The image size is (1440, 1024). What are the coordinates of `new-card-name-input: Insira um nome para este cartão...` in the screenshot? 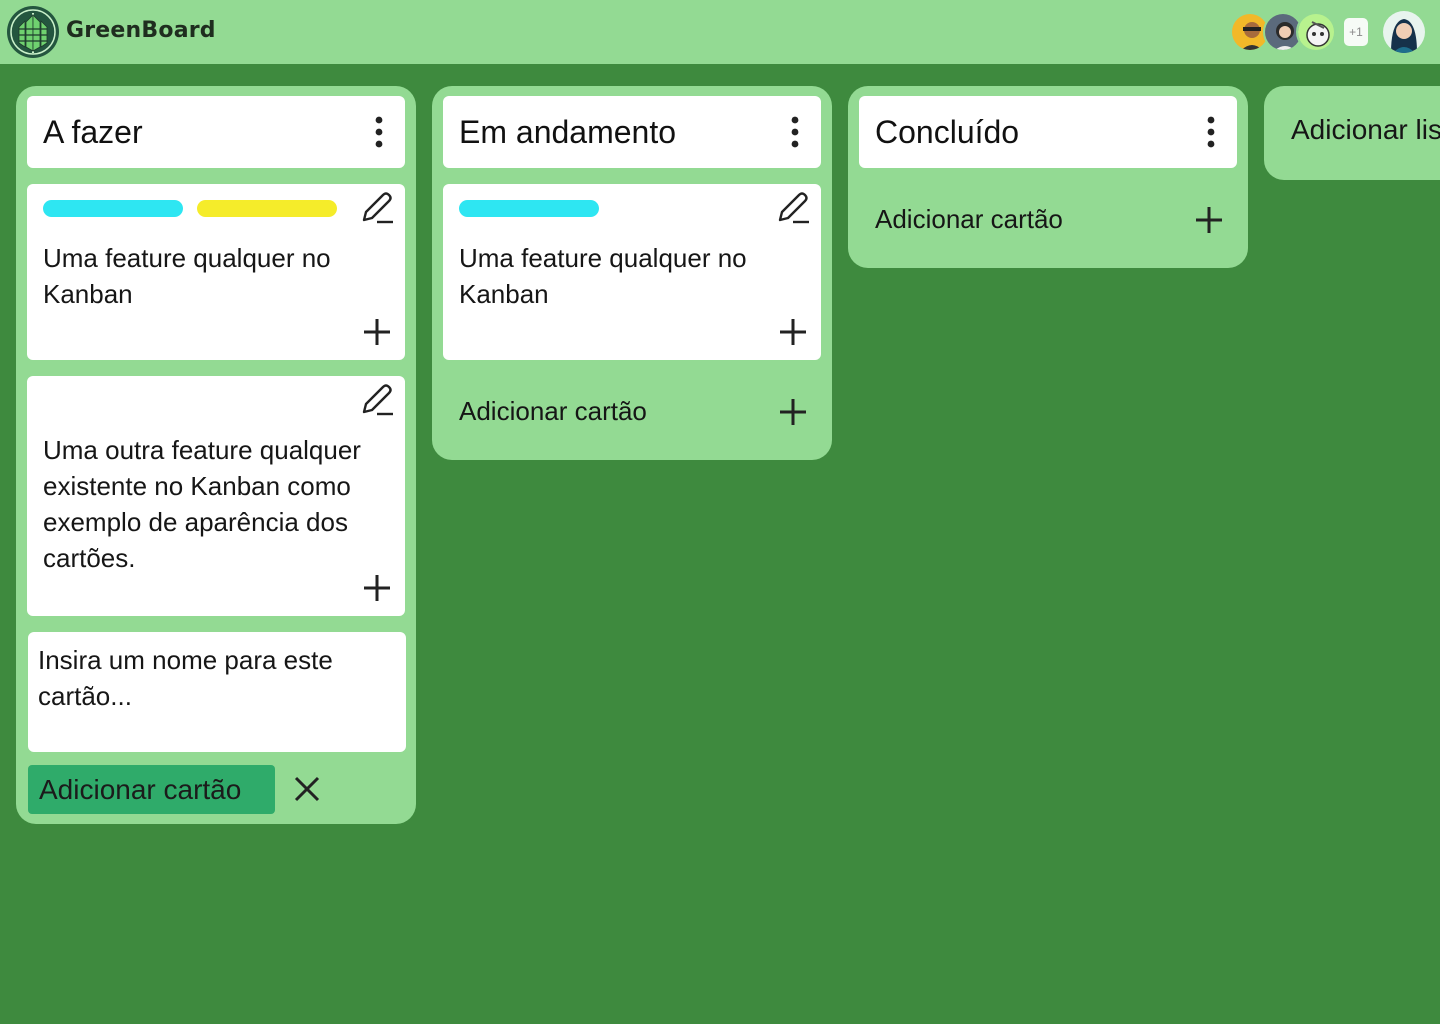 It's located at (217, 692).